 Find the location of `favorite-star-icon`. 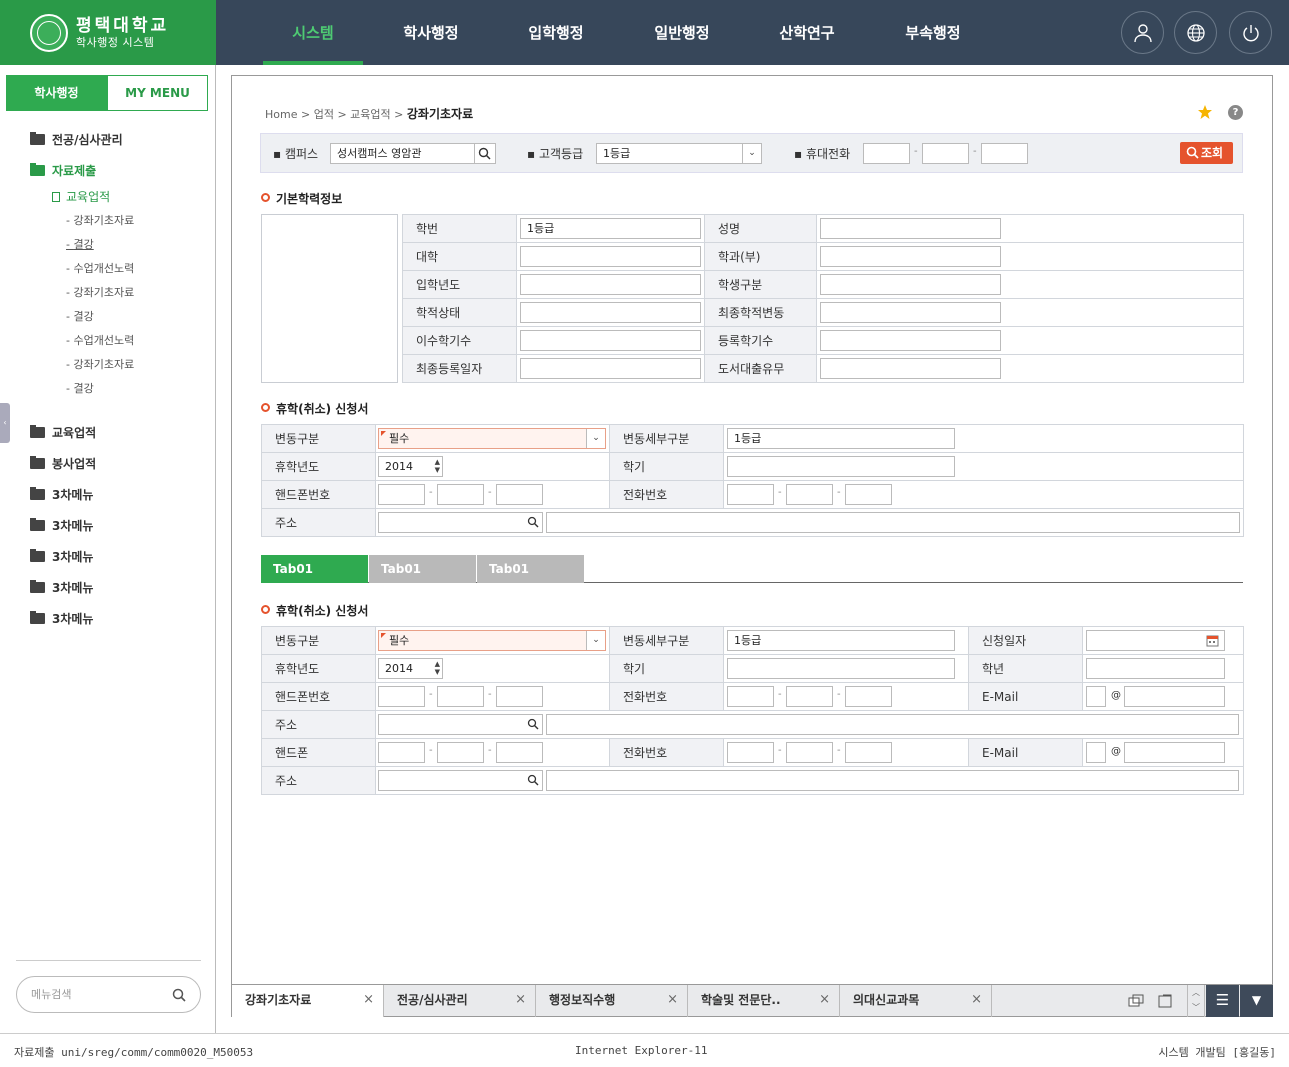

favorite-star-icon is located at coordinates (1205, 112).